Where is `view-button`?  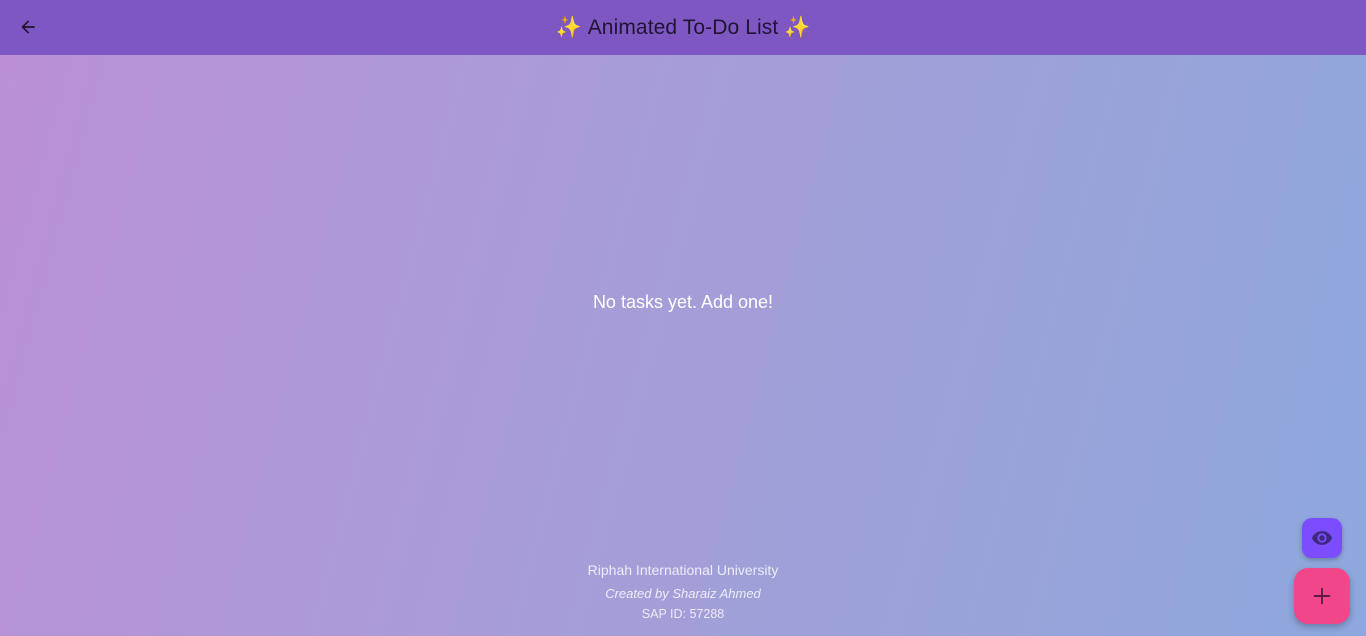 view-button is located at coordinates (1322, 538).